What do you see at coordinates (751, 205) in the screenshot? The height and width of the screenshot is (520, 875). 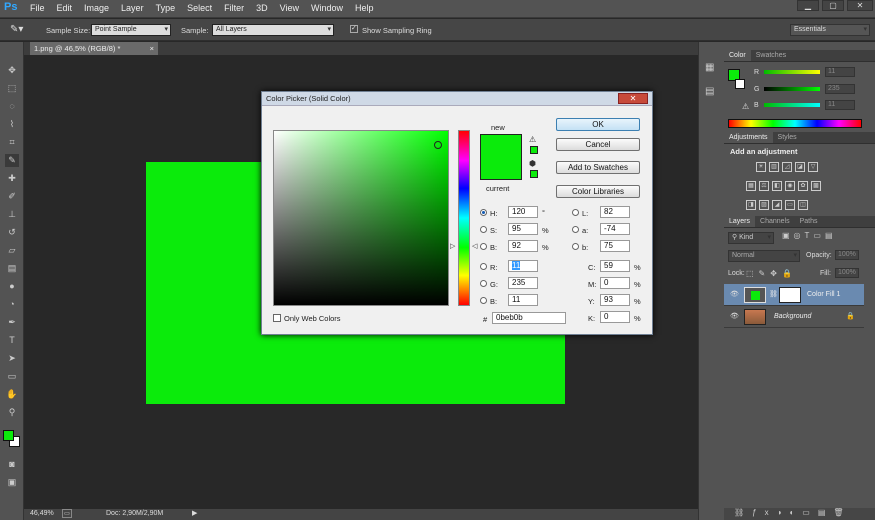 I see `invert-icon: ◨` at bounding box center [751, 205].